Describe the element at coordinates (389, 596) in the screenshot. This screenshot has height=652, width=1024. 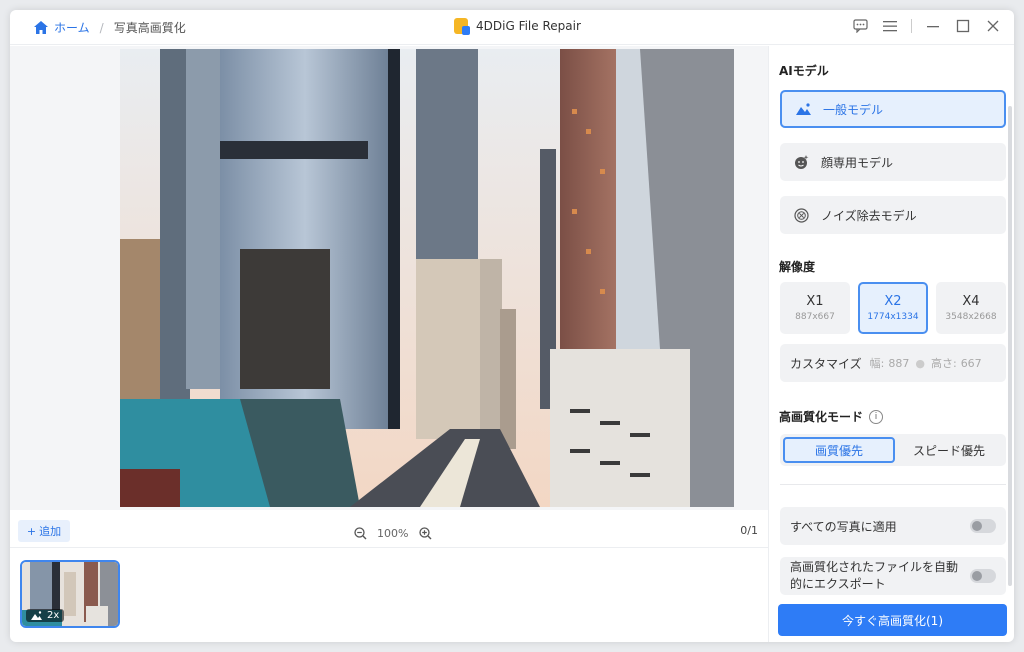
I see `thumbnail-strip: 2x` at that location.